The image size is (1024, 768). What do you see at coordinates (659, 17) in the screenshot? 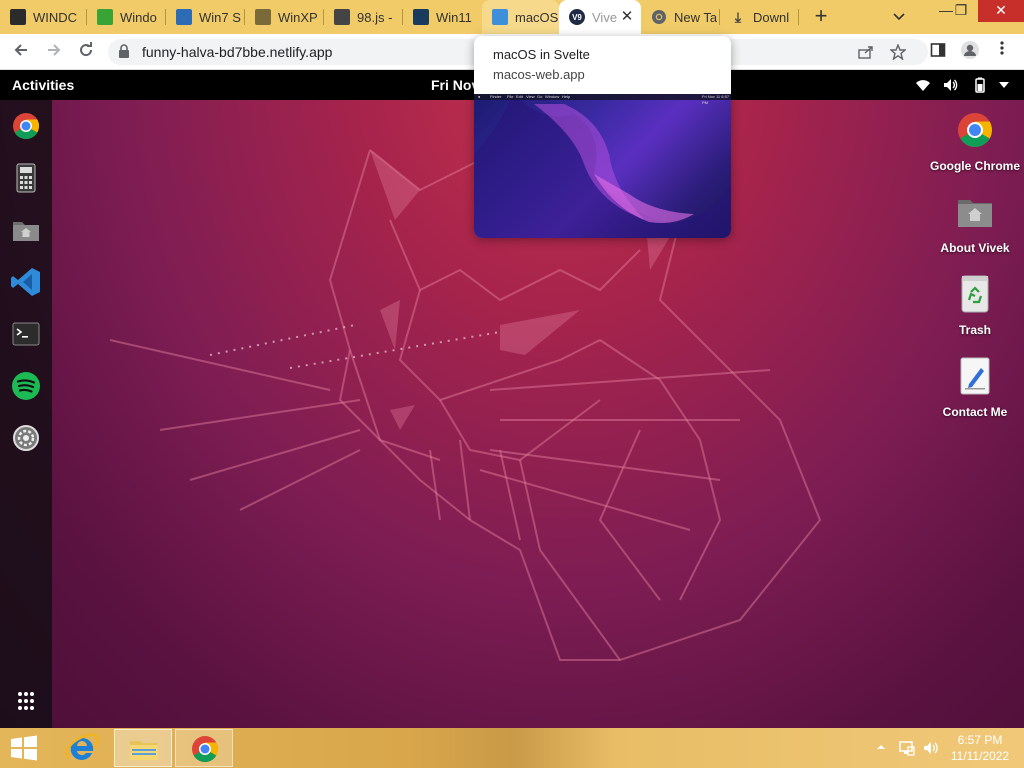
I see `chrome-tab-icon` at bounding box center [659, 17].